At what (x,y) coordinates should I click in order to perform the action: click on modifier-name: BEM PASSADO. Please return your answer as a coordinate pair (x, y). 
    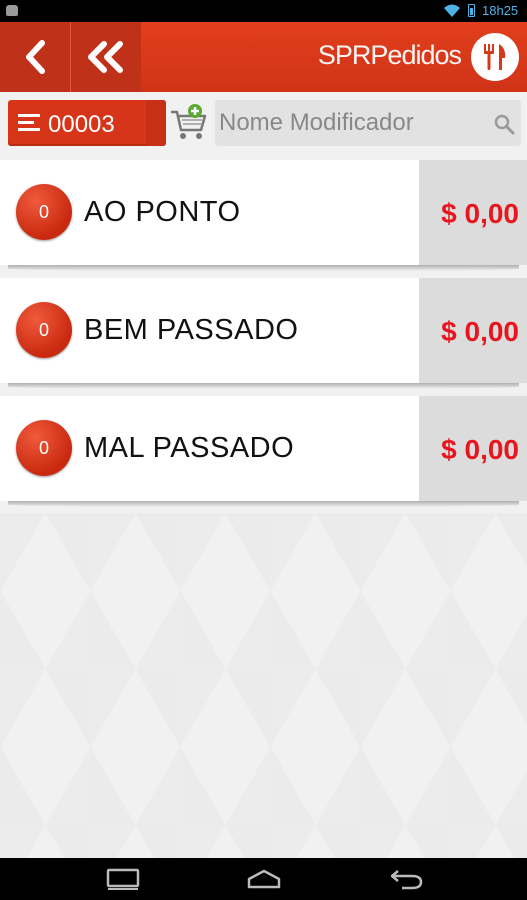
    Looking at the image, I should click on (191, 330).